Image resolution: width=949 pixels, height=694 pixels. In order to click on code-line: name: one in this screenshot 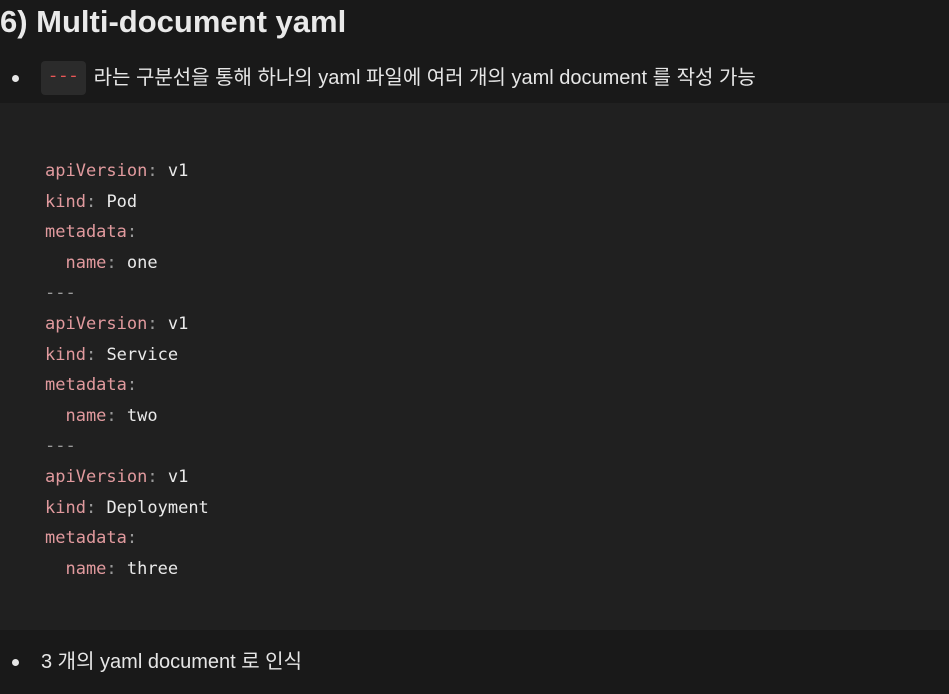, I will do `click(101, 262)`.